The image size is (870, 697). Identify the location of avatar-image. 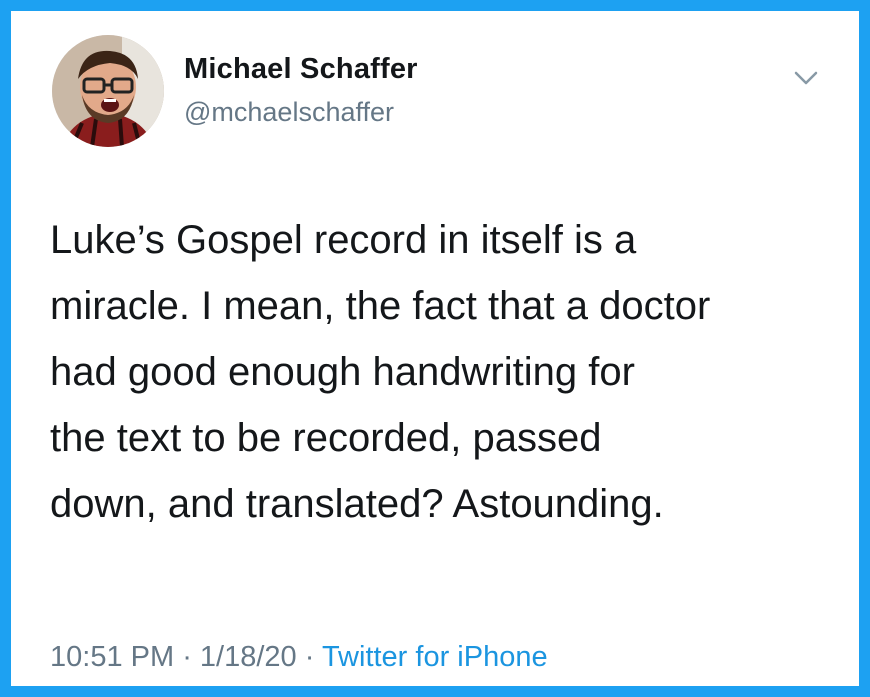
(108, 91).